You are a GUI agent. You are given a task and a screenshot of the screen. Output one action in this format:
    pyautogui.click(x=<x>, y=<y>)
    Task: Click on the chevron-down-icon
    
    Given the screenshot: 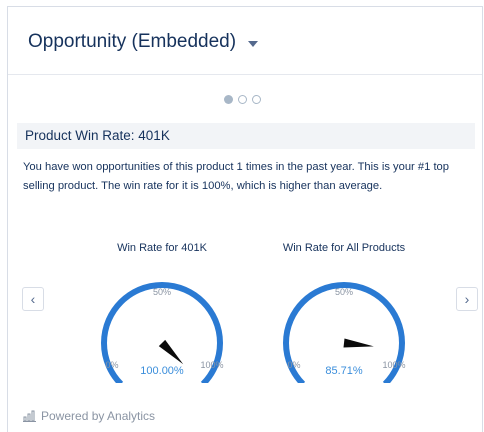 What is the action you would take?
    pyautogui.click(x=253, y=43)
    